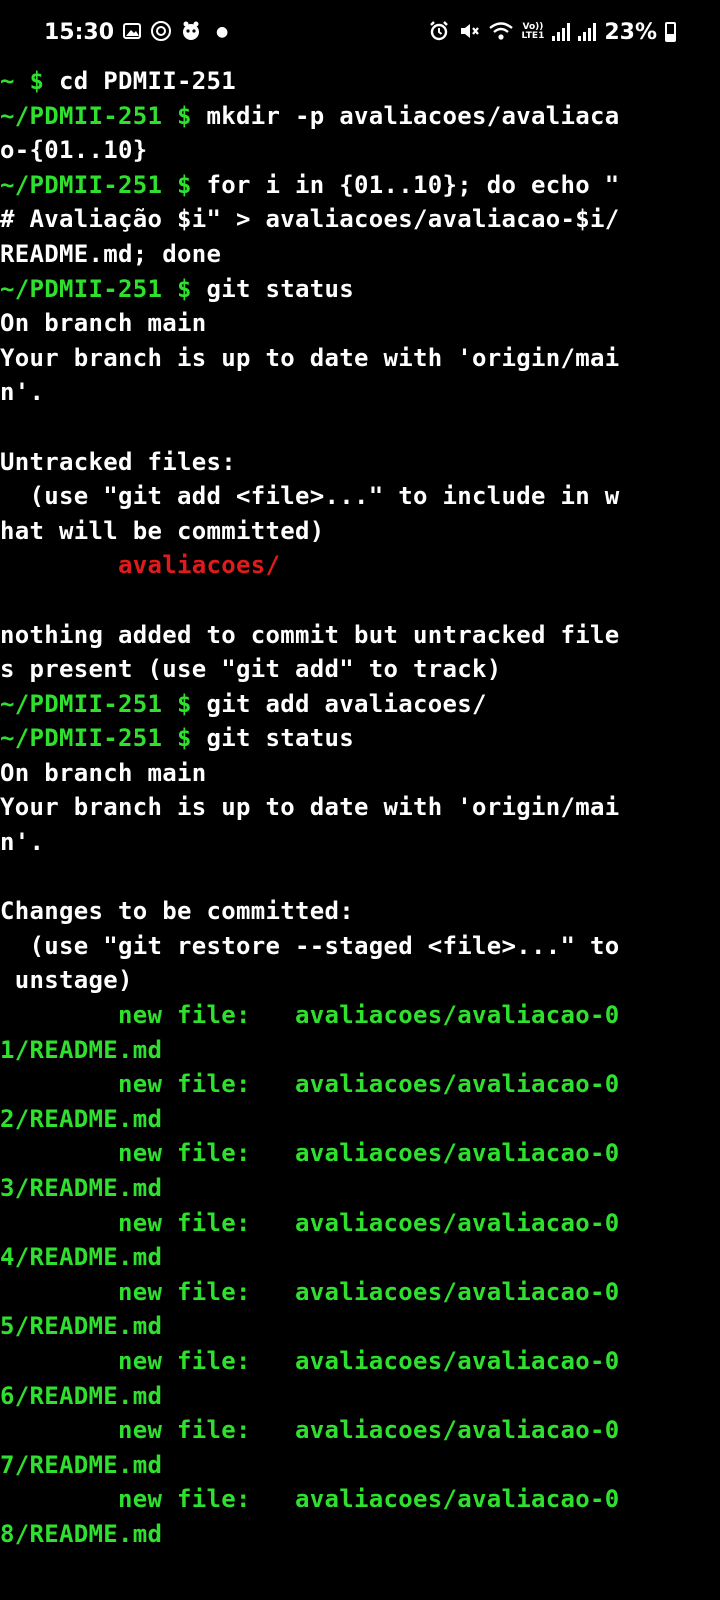 The image size is (720, 1600). I want to click on terminal-line: (use "git restore --staged <file>..." to, so click(360, 946).